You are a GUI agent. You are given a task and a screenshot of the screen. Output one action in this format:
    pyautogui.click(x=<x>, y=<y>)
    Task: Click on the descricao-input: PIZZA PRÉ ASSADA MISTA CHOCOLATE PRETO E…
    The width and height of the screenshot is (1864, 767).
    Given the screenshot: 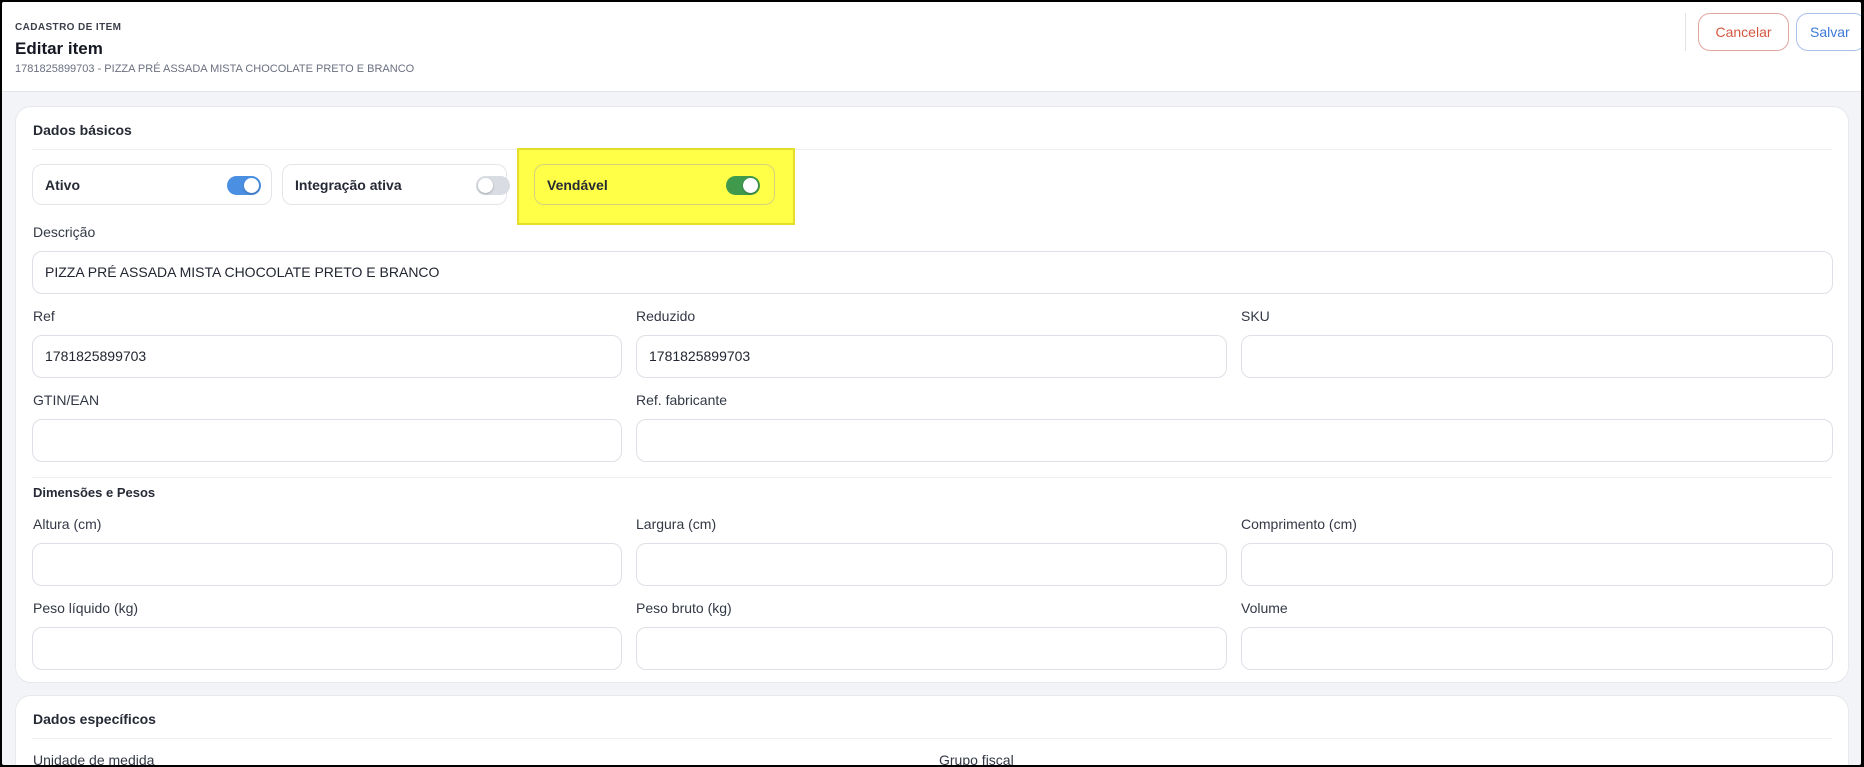 What is the action you would take?
    pyautogui.click(x=932, y=272)
    